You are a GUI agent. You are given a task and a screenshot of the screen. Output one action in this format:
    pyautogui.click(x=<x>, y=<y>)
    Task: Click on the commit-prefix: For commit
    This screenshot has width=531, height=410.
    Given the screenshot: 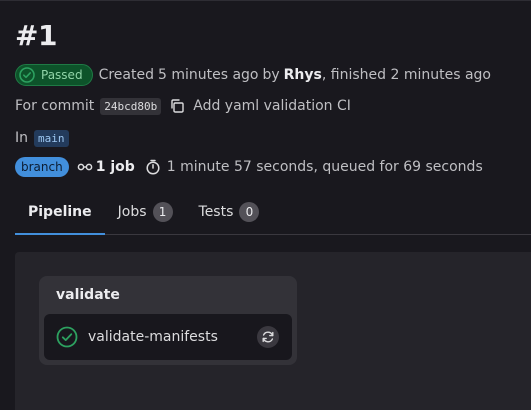 What is the action you would take?
    pyautogui.click(x=55, y=106)
    